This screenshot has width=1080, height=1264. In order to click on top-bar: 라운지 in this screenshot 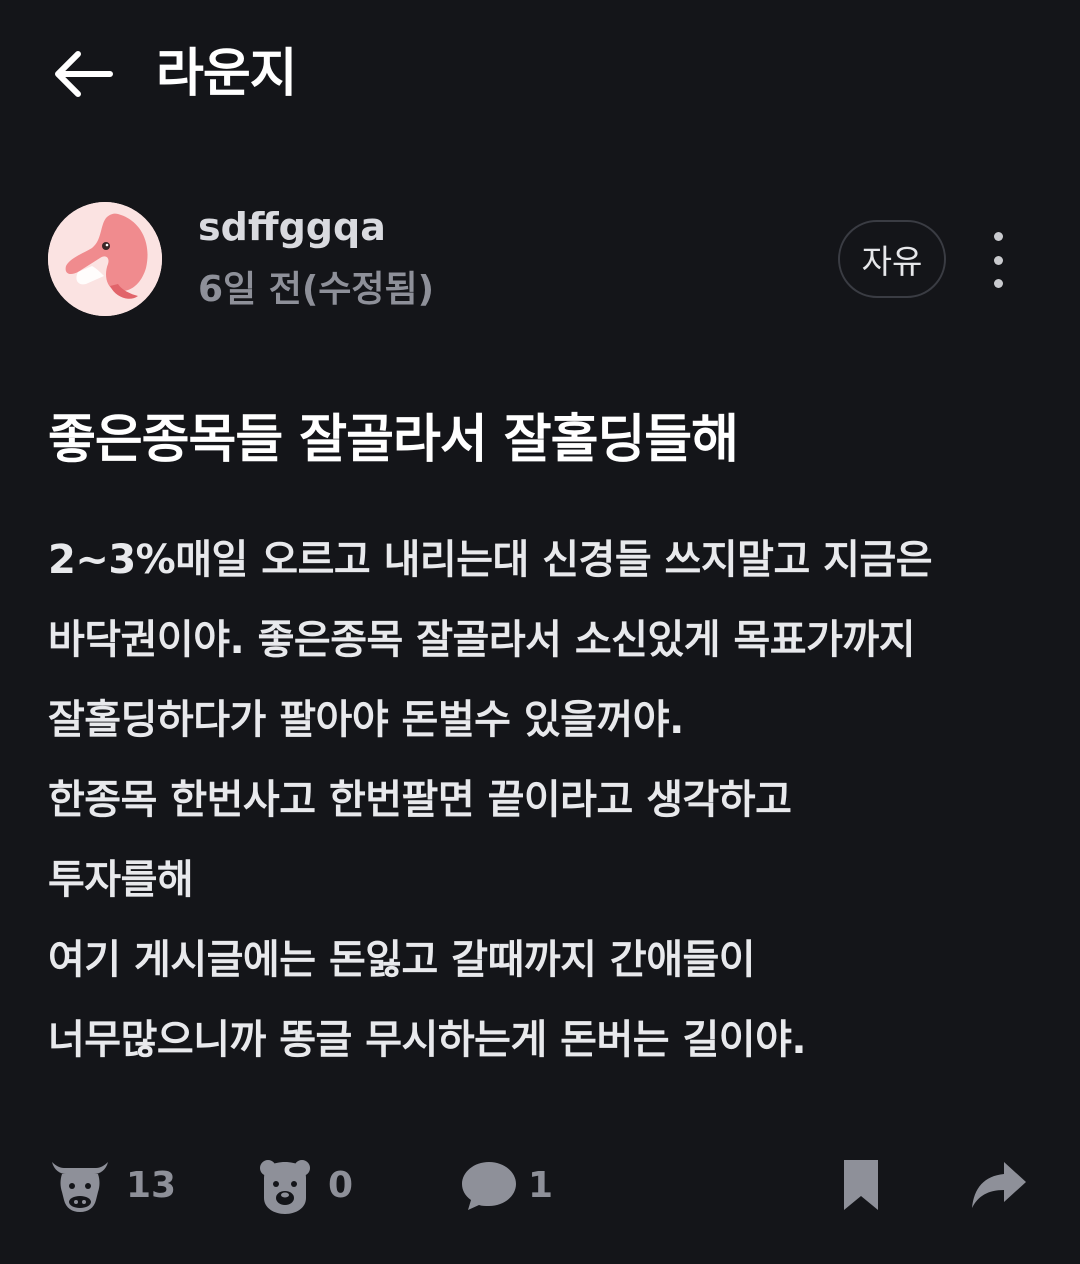, I will do `click(540, 75)`.